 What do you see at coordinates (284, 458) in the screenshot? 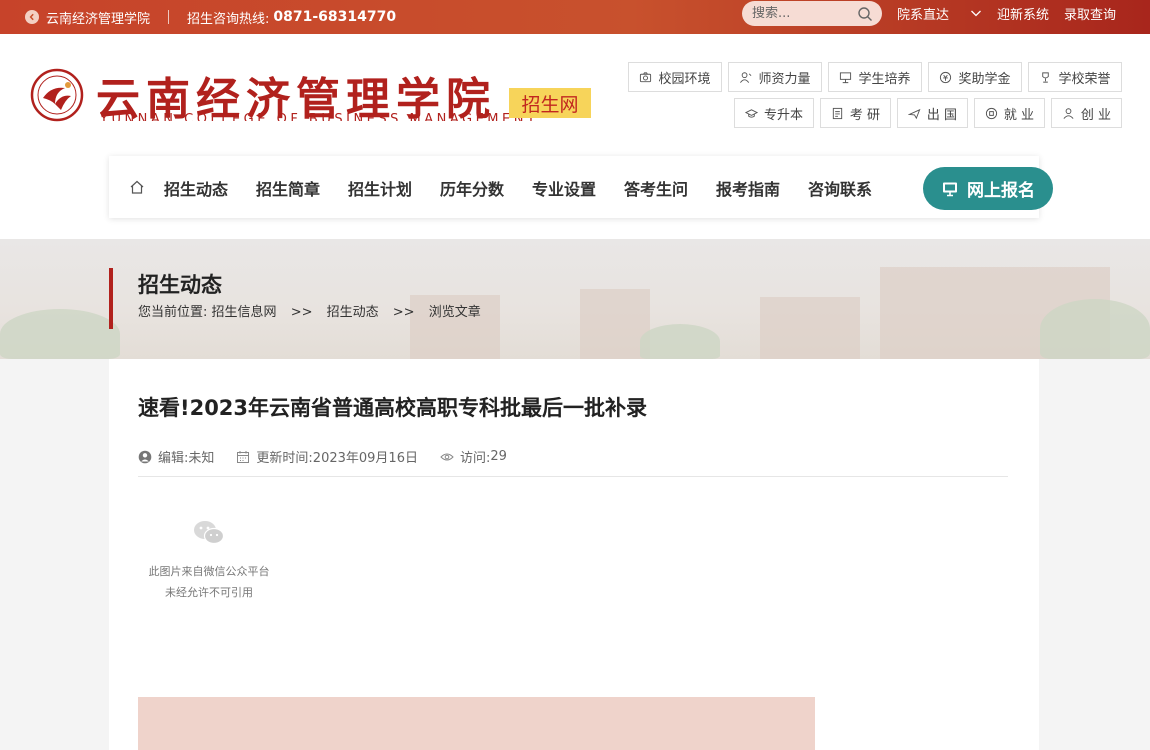
I see `updated-label: 更新时间:` at bounding box center [284, 458].